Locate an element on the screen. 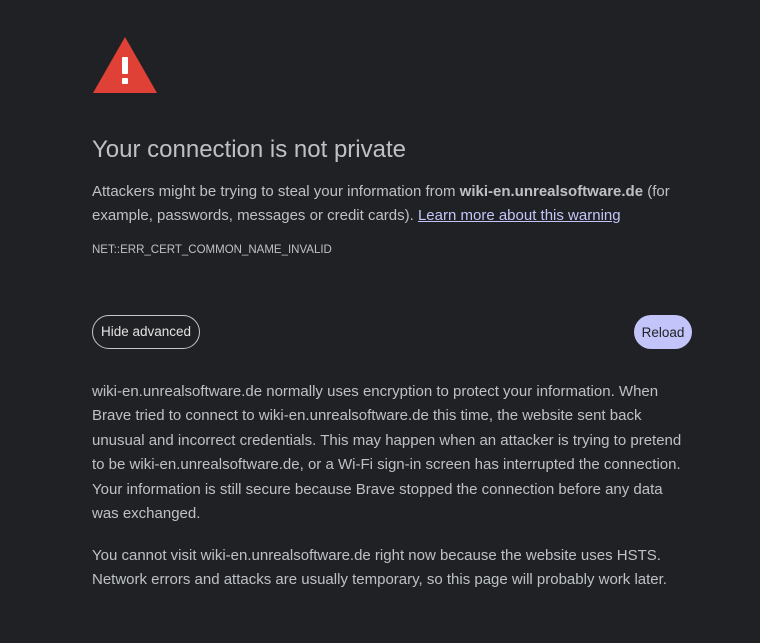  warning-triangle-icon is located at coordinates (125, 65).